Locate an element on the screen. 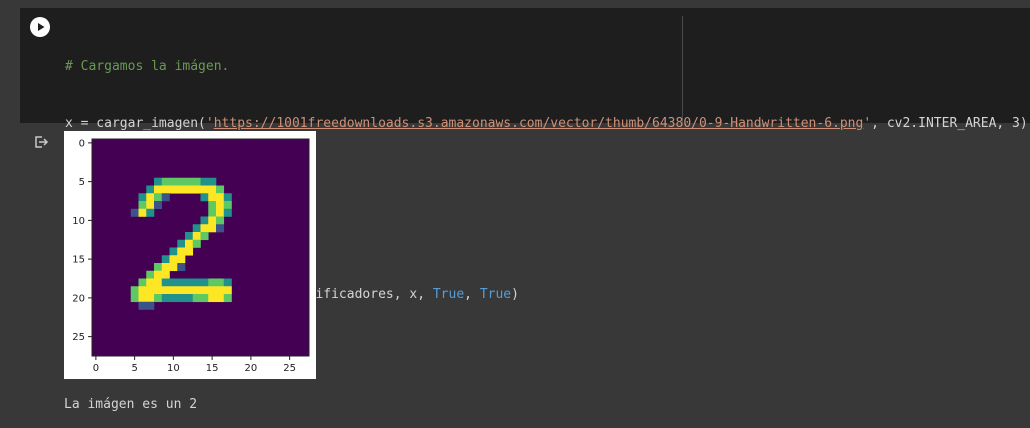 Image resolution: width=1030 pixels, height=428 pixels. play-icon is located at coordinates (41, 27).